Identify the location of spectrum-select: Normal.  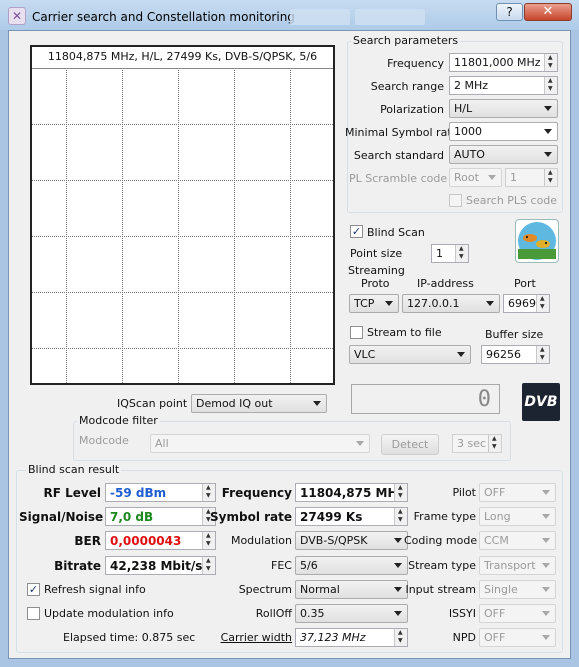
(351, 589).